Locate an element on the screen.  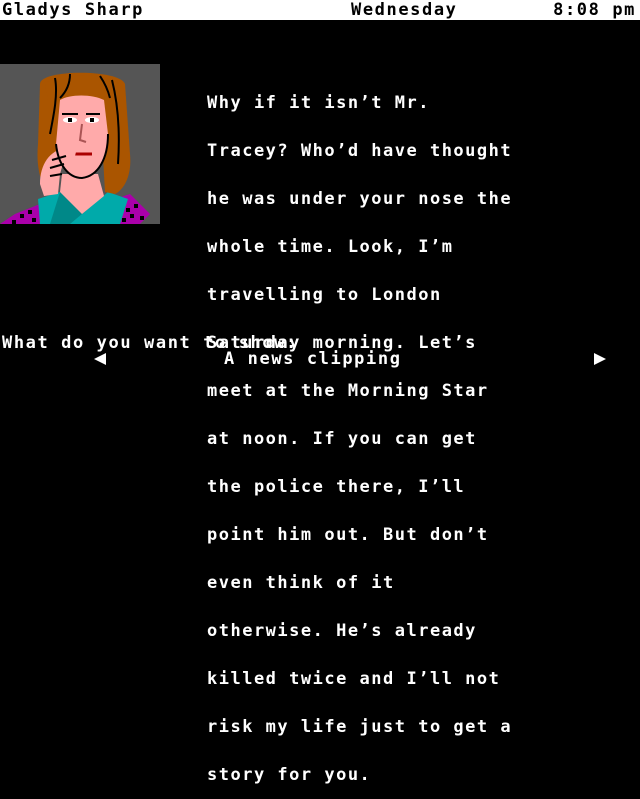
gladys-sharp-portrait-image is located at coordinates (80, 144).